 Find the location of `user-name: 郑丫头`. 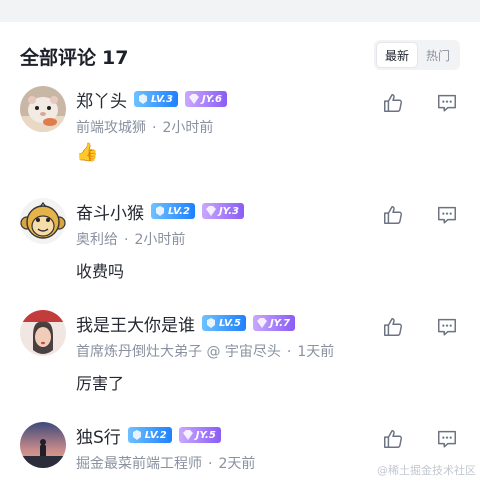

user-name: 郑丫头 is located at coordinates (101, 99).